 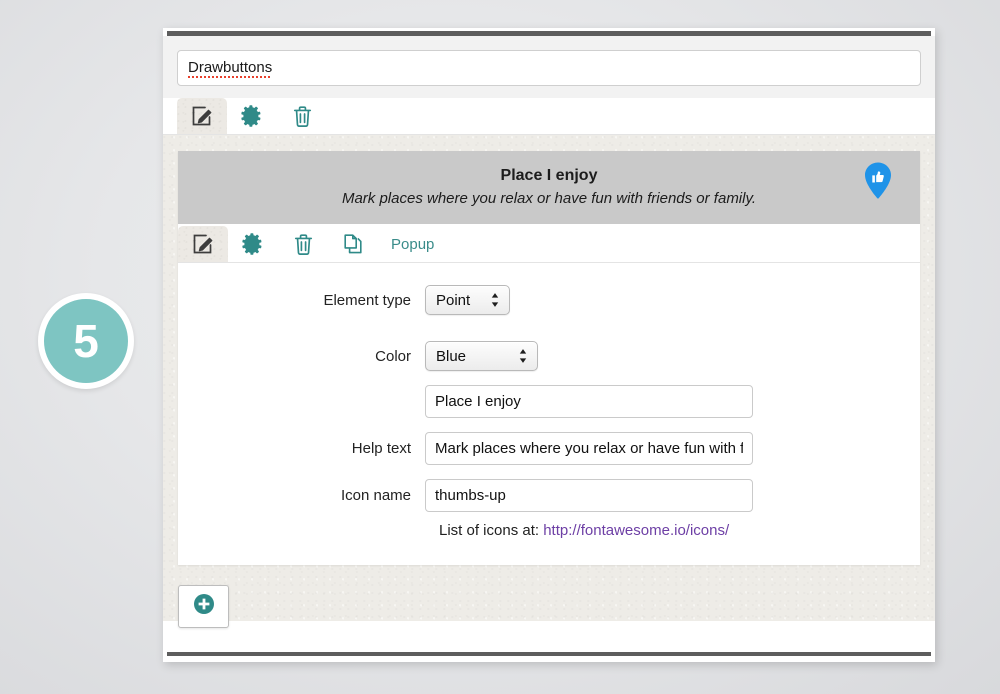 What do you see at coordinates (230, 68) in the screenshot?
I see `form-name-input-value: Drawbuttons` at bounding box center [230, 68].